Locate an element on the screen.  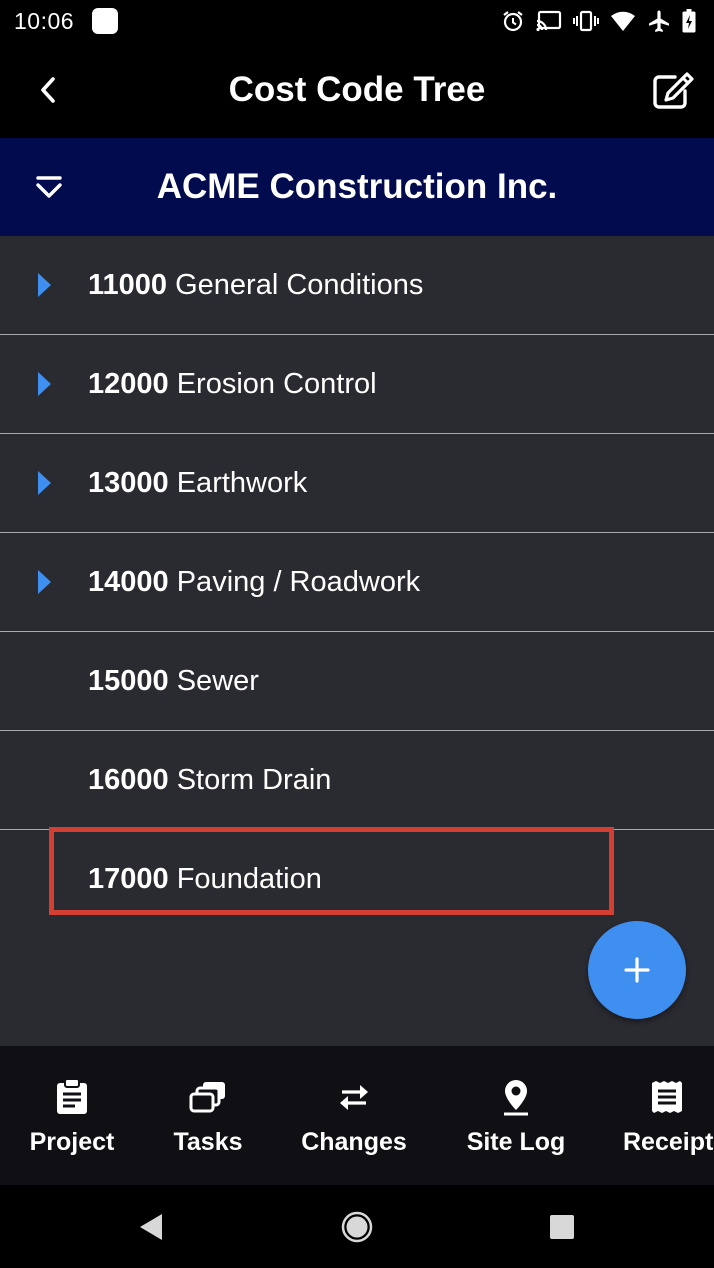
app-bar: Cost Code Tree is located at coordinates (357, 90).